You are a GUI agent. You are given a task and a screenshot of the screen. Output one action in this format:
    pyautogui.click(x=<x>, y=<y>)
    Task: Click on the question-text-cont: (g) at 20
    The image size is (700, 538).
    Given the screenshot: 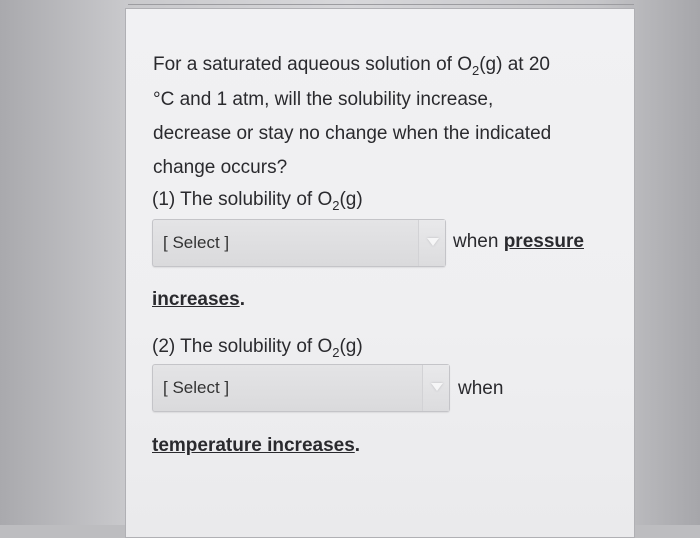 What is the action you would take?
    pyautogui.click(x=514, y=64)
    